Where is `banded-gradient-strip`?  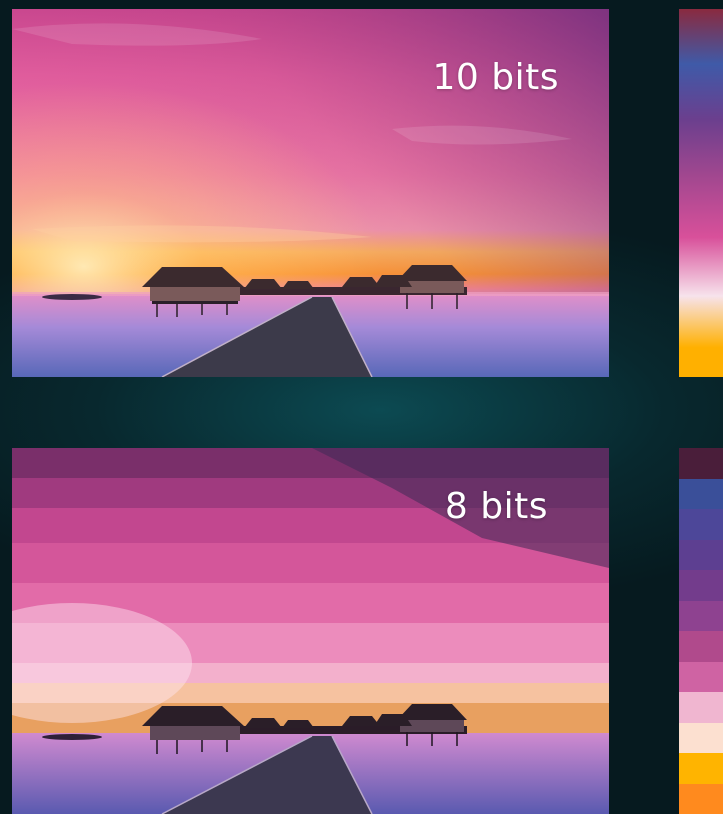 banded-gradient-strip is located at coordinates (701, 631).